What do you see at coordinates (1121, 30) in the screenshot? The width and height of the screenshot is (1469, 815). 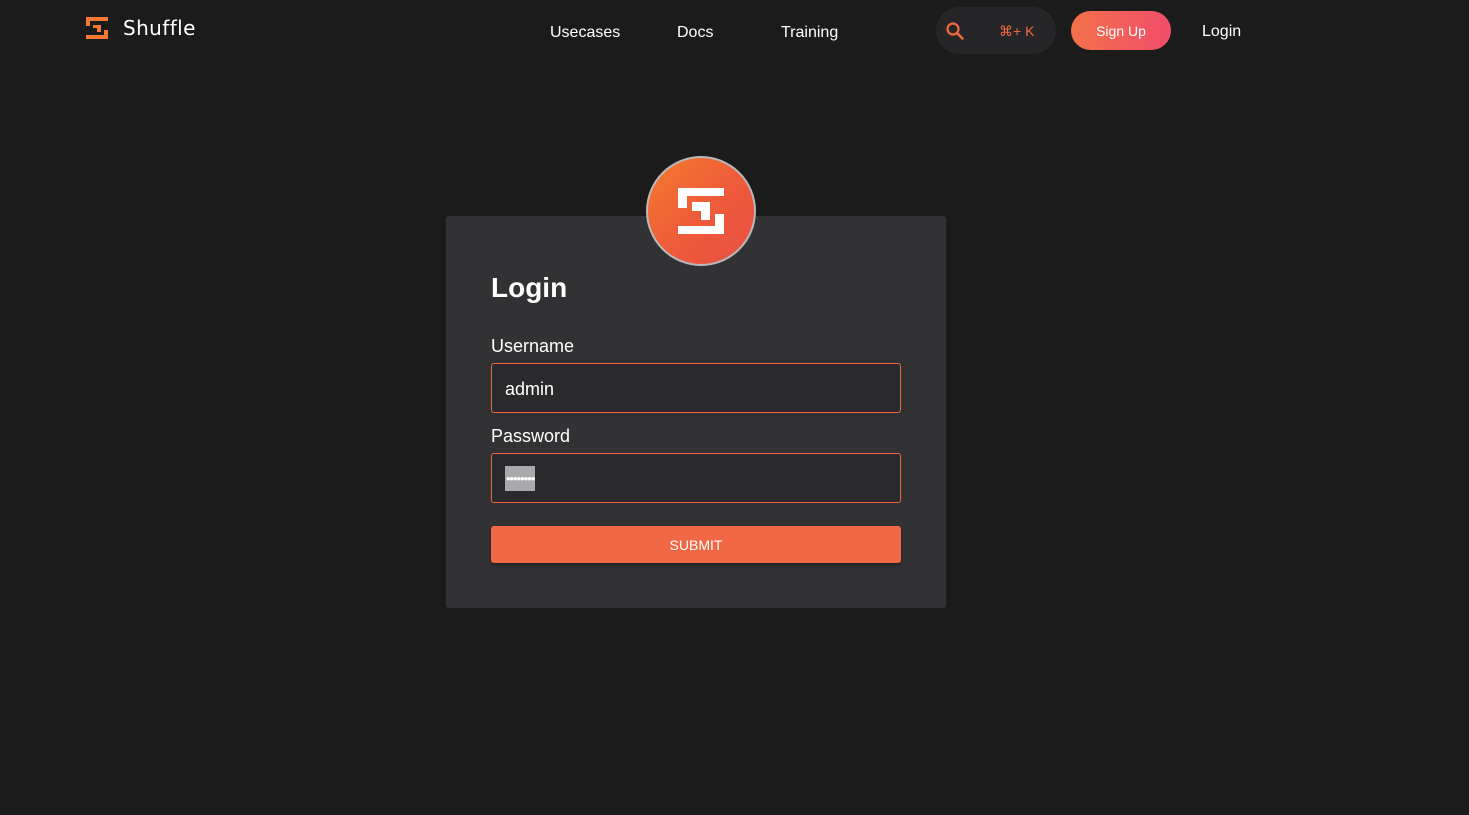 I see `sign-up-button: Sign Up` at bounding box center [1121, 30].